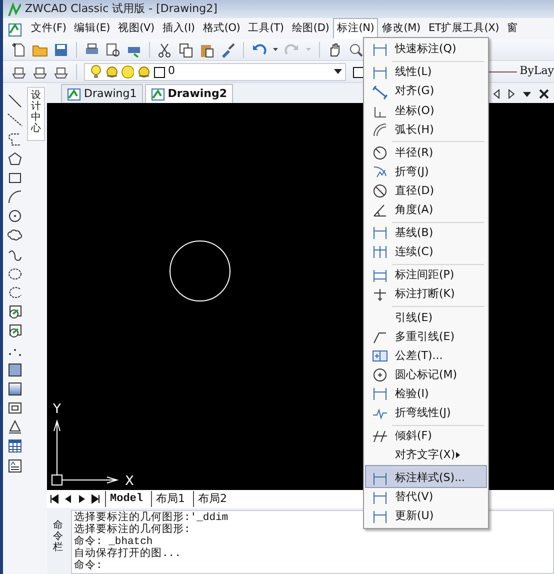  I want to click on last-tab-arrow-icon, so click(96, 499).